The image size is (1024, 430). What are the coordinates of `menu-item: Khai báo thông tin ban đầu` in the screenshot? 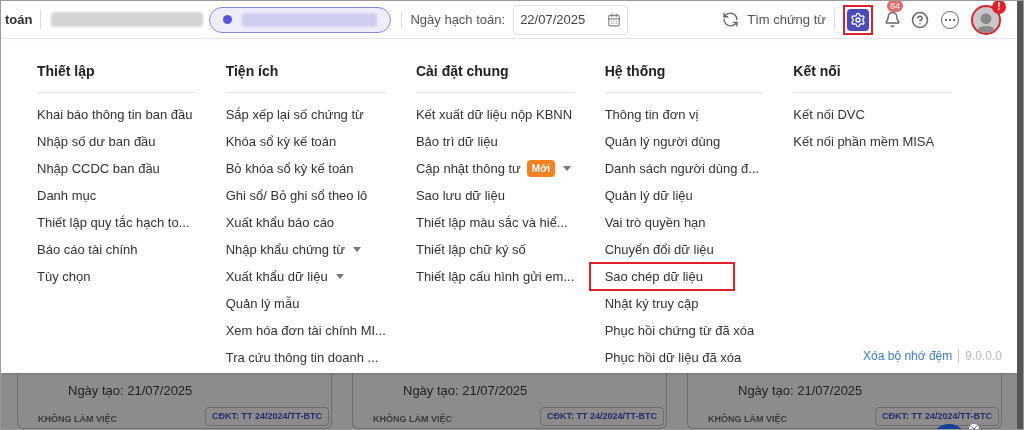 It's located at (115, 114).